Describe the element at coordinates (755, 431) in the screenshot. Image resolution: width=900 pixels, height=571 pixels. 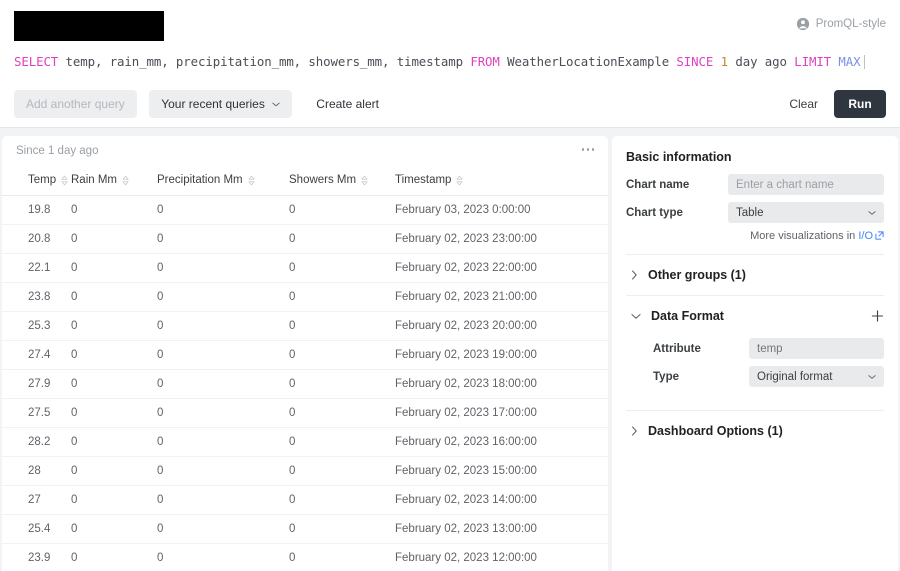
I see `dashboard-options-section-header: Dashboard Options (1)` at that location.